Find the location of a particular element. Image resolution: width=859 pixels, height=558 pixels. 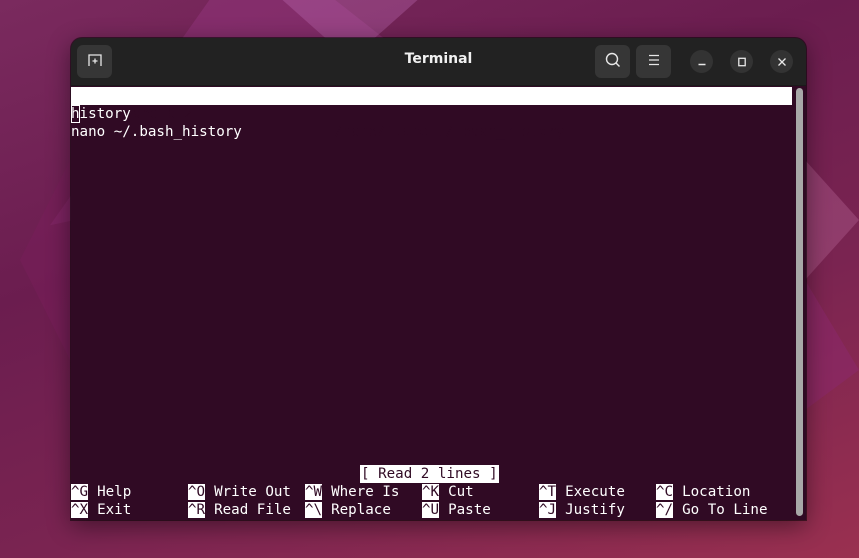

shortcut-cut: ^K Cut is located at coordinates (448, 492).